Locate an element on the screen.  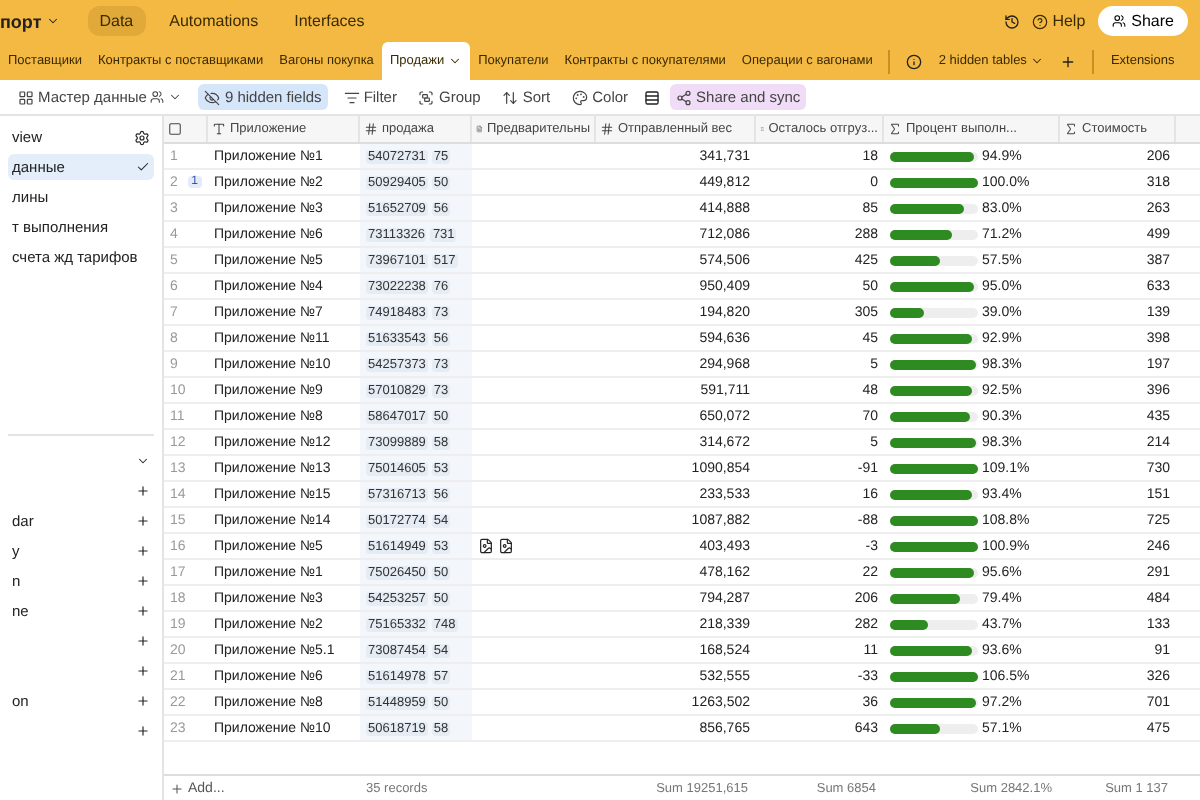
nav-tab: Automations is located at coordinates (214, 21).